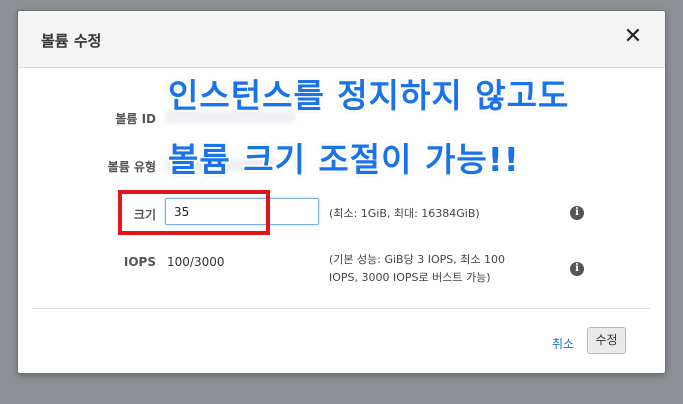  Describe the element at coordinates (135, 119) in the screenshot. I see `volume-id-label: 볼륨 ID` at that location.